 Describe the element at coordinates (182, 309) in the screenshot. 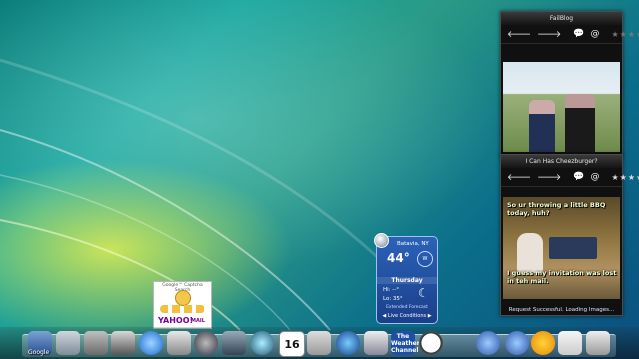

I see `smiley-row` at that location.